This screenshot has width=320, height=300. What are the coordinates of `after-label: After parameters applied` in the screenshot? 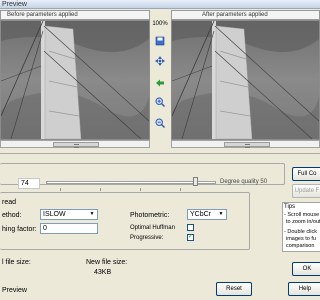 It's located at (235, 15).